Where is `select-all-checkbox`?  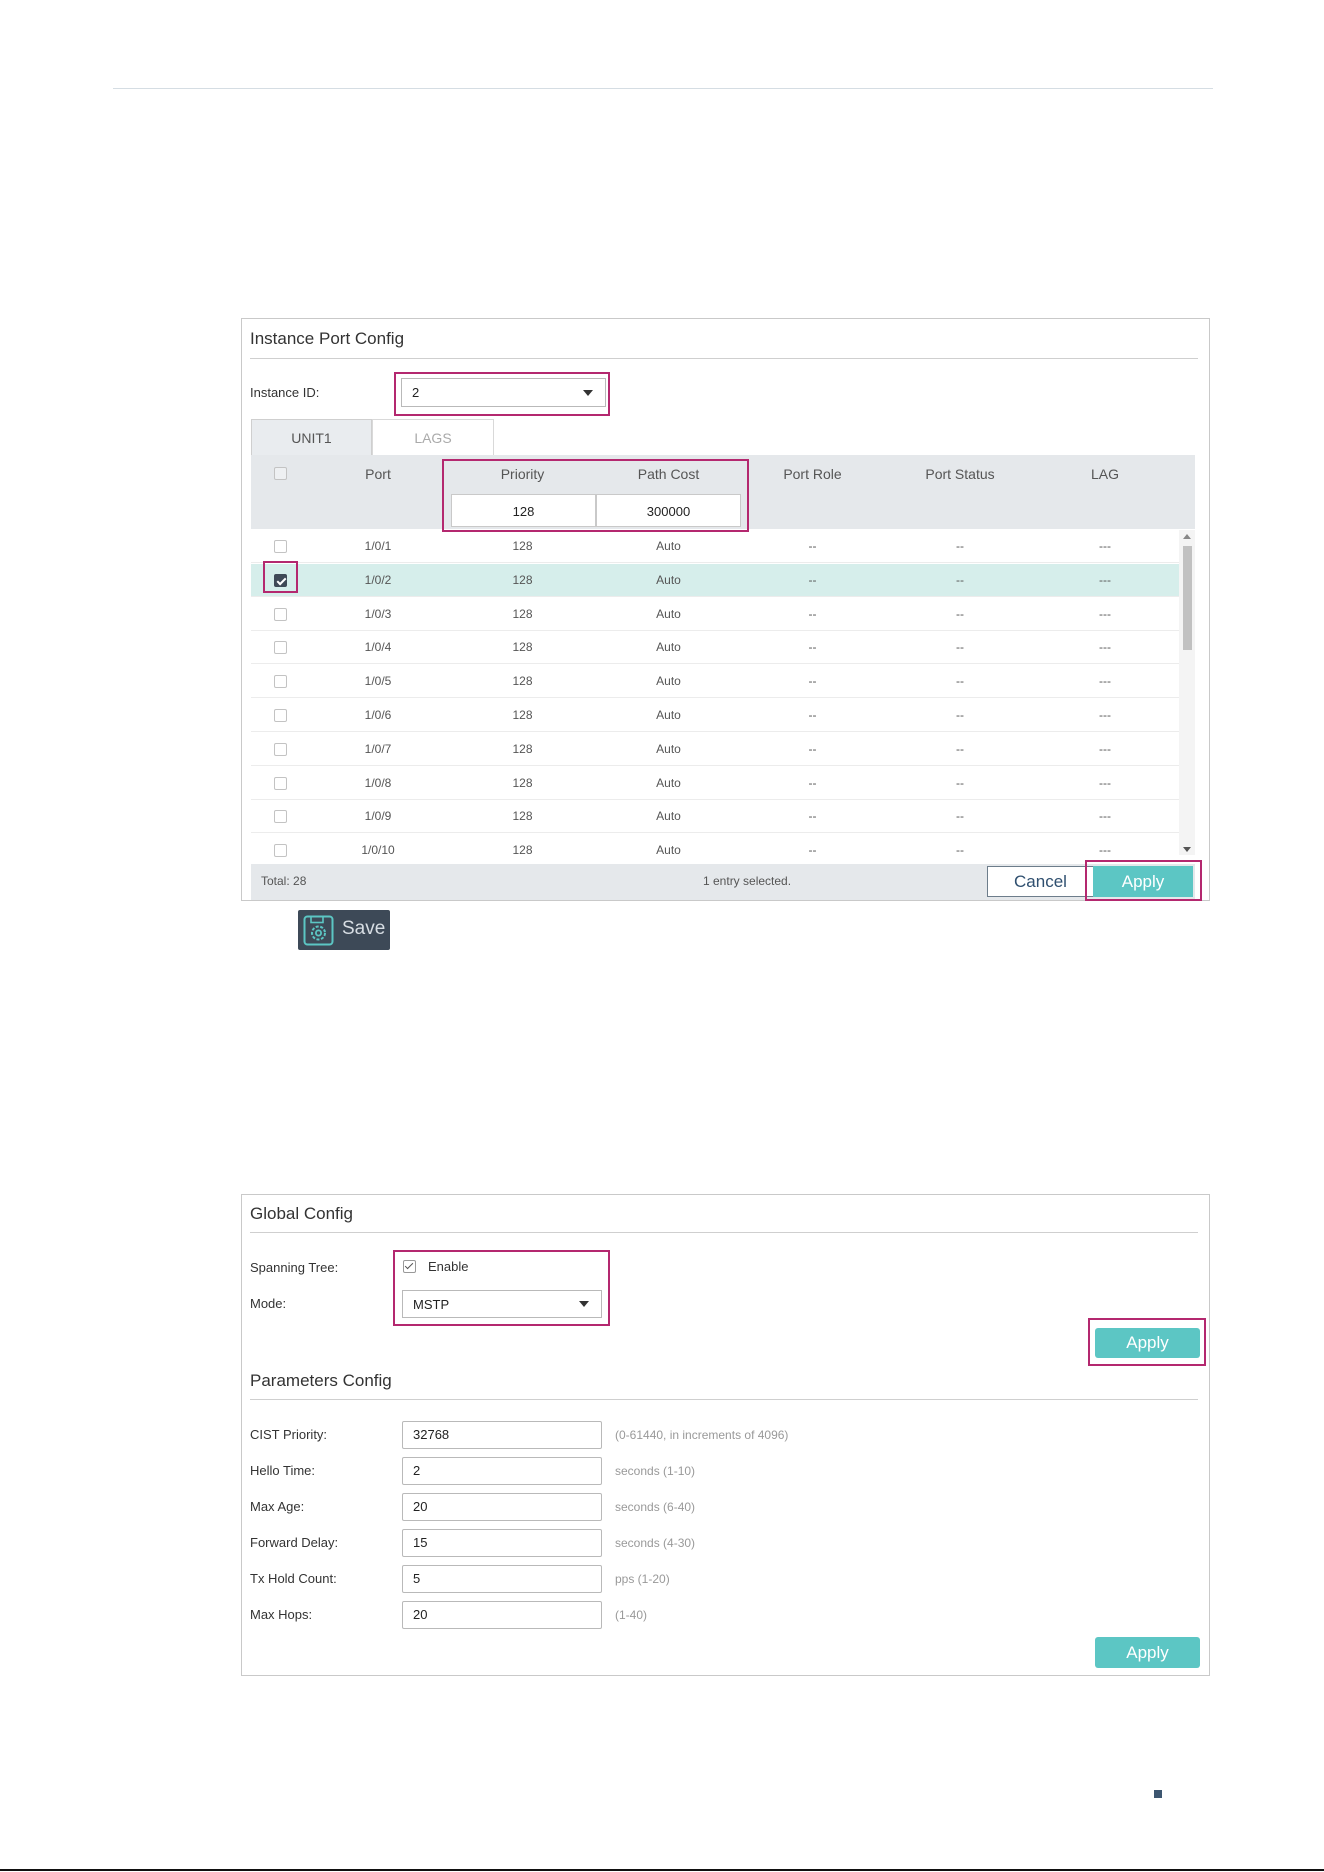
select-all-checkbox is located at coordinates (280, 473).